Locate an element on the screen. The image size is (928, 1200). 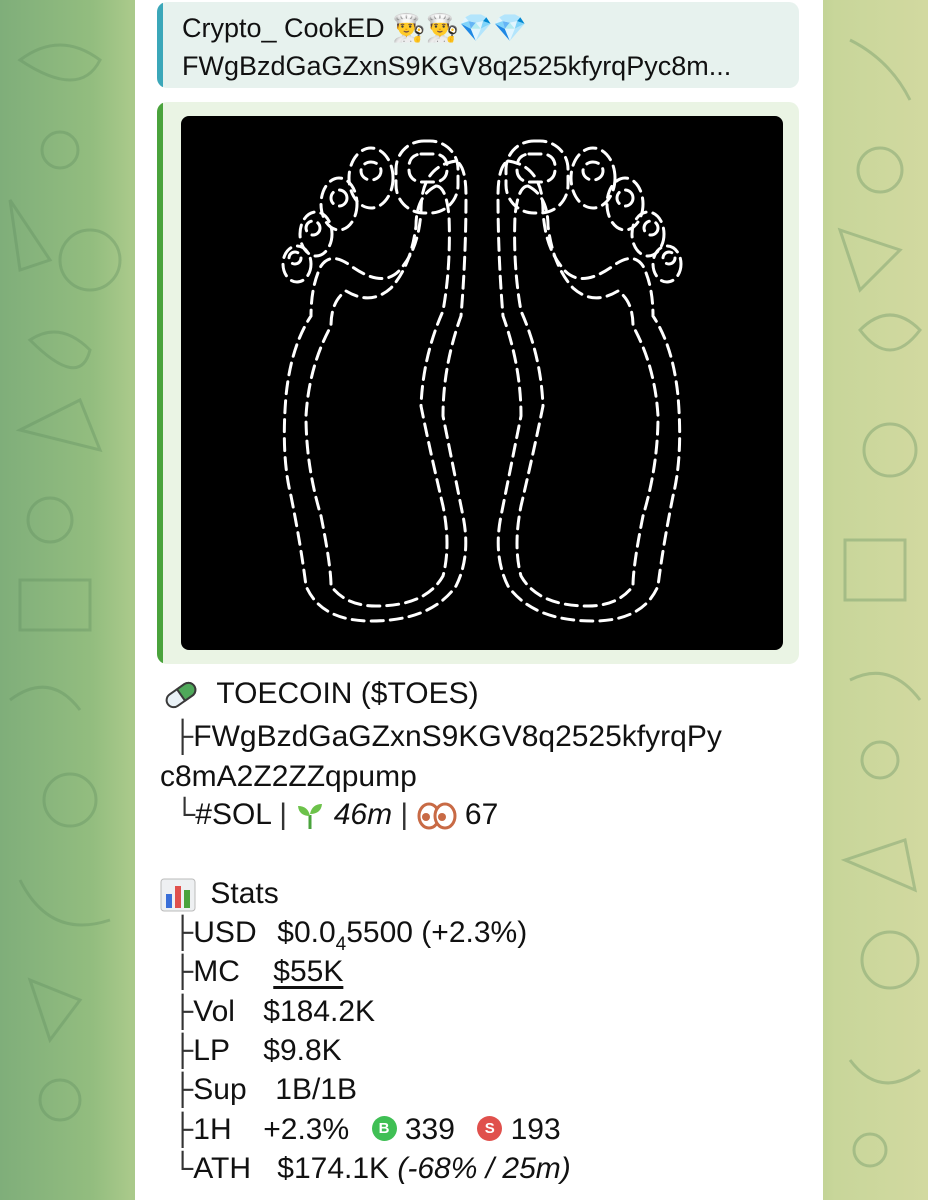
stat-ath: └ATH $174.1K (-68% / 25m) is located at coordinates (371, 1169).